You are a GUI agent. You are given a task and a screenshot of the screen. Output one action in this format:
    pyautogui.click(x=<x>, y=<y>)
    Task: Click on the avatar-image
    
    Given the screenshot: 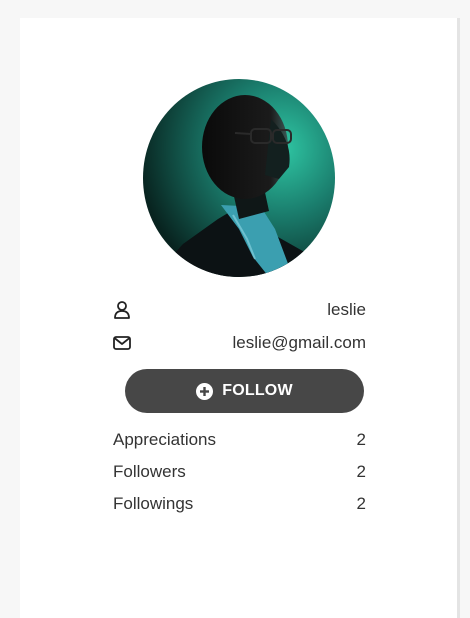 What is the action you would take?
    pyautogui.click(x=239, y=178)
    